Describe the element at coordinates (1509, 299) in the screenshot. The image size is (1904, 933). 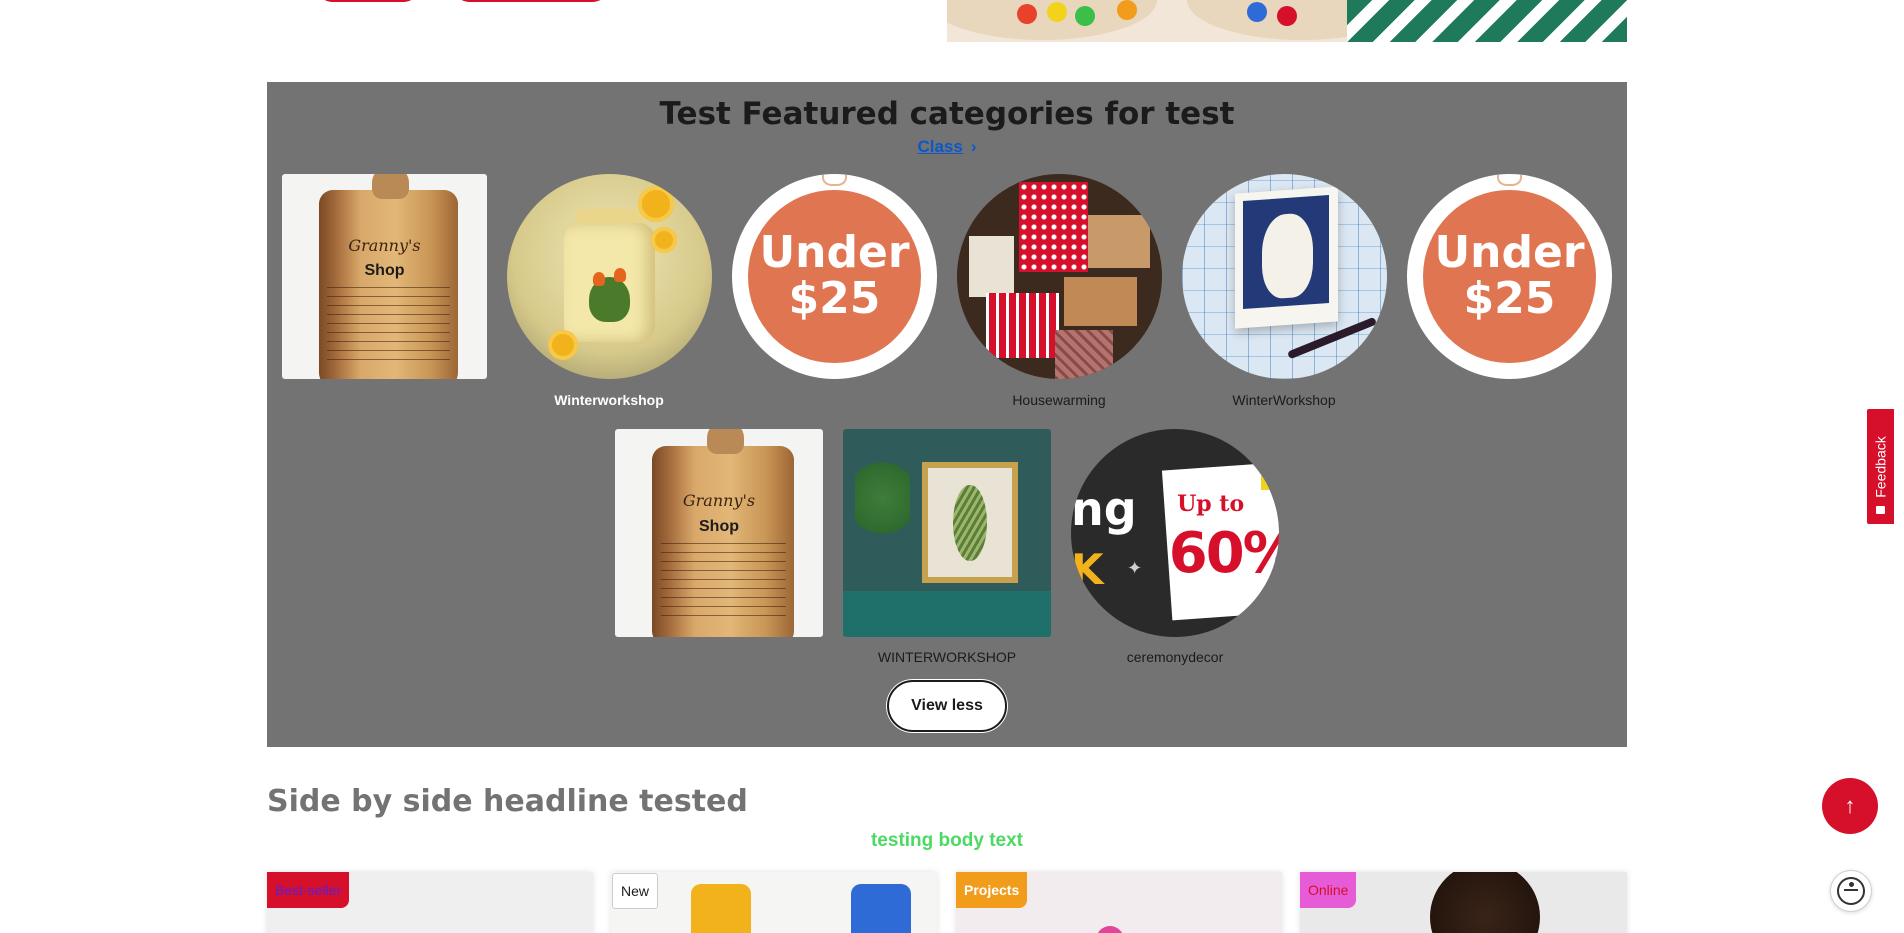
I see `under-line2-2: $25` at that location.